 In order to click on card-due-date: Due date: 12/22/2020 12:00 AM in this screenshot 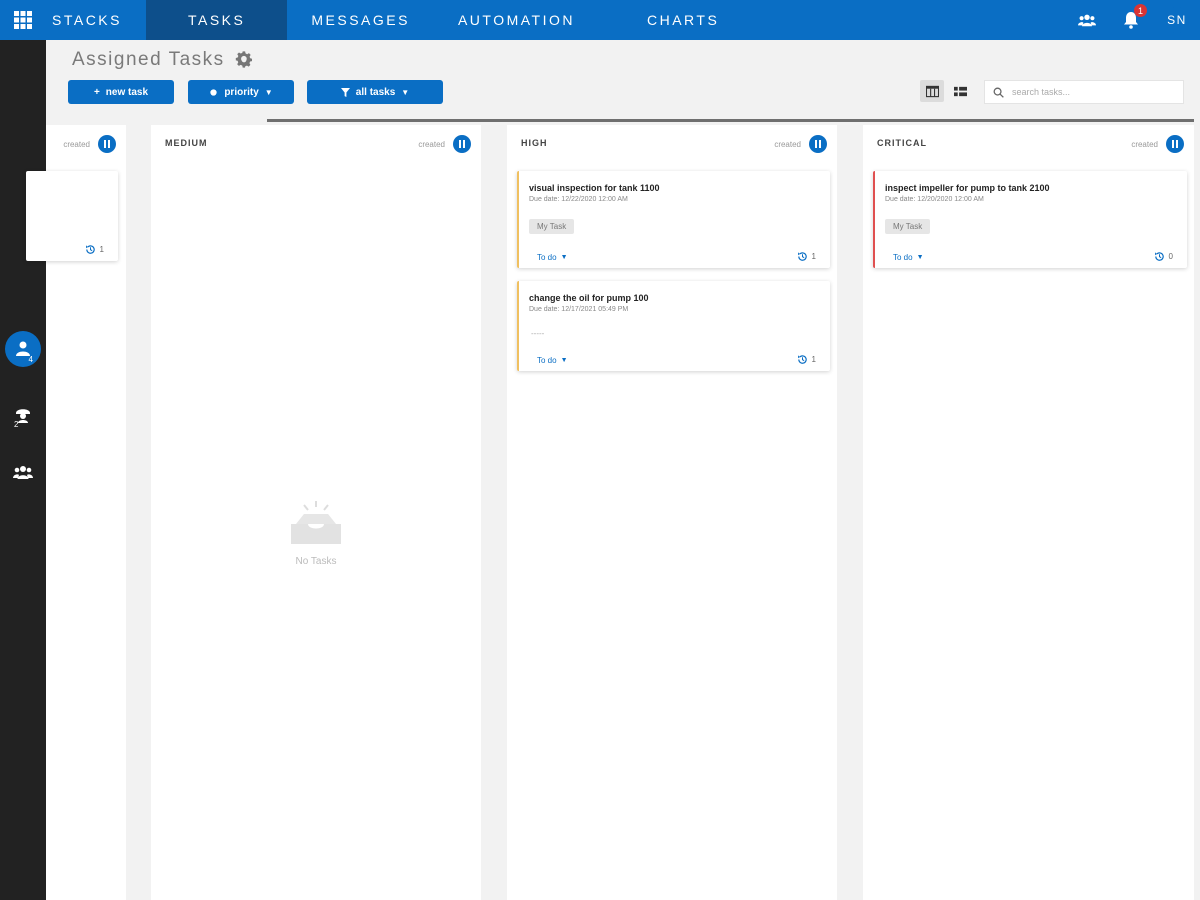, I will do `click(578, 199)`.